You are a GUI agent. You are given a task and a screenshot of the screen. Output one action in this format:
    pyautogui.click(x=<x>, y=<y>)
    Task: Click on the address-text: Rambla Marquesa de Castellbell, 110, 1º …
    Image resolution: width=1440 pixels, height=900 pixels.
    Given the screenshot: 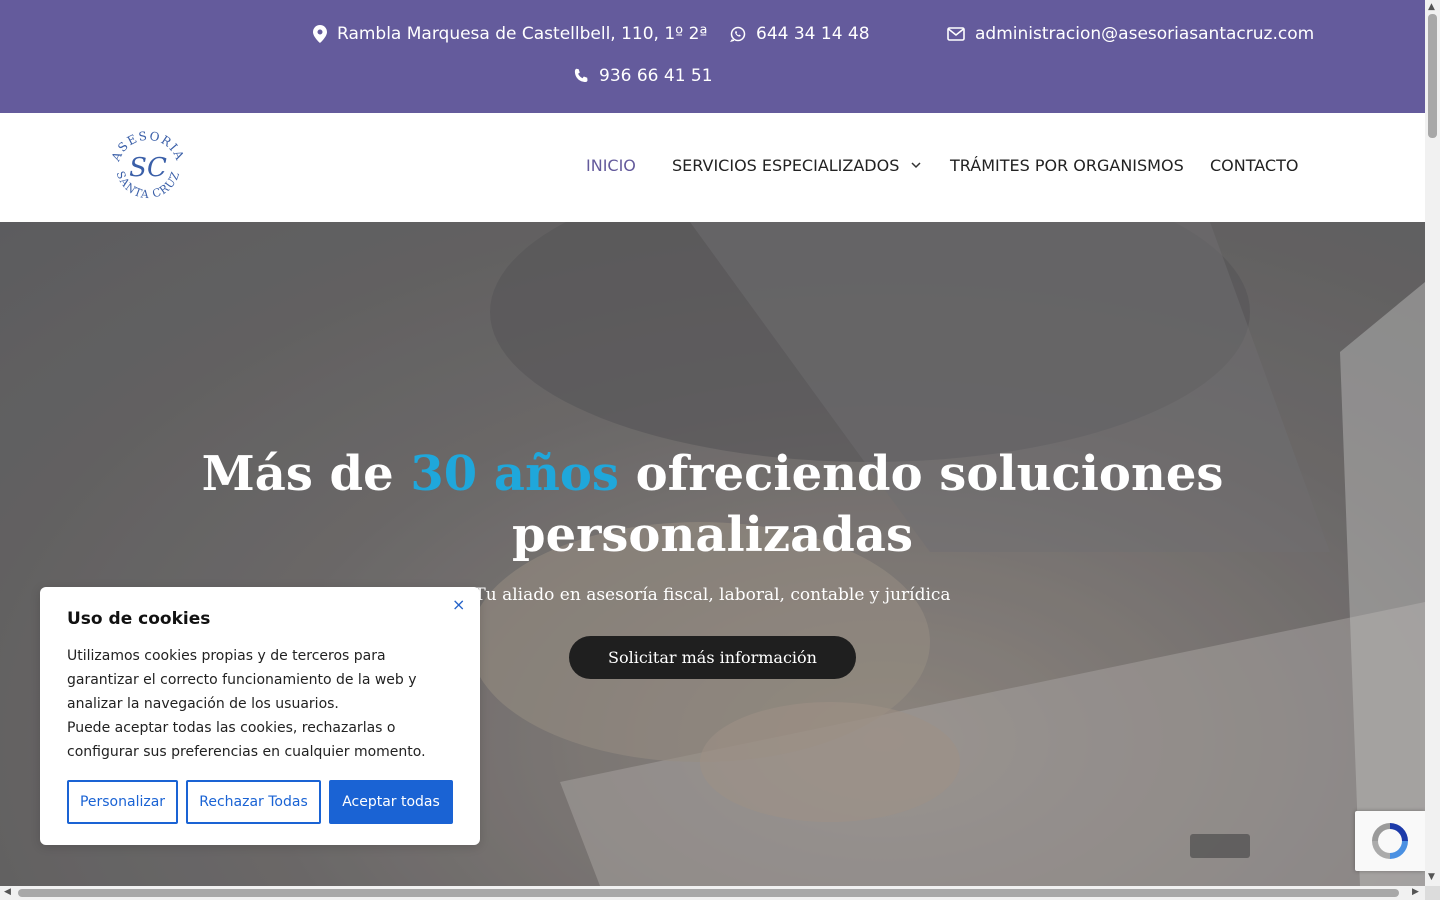 What is the action you would take?
    pyautogui.click(x=522, y=34)
    